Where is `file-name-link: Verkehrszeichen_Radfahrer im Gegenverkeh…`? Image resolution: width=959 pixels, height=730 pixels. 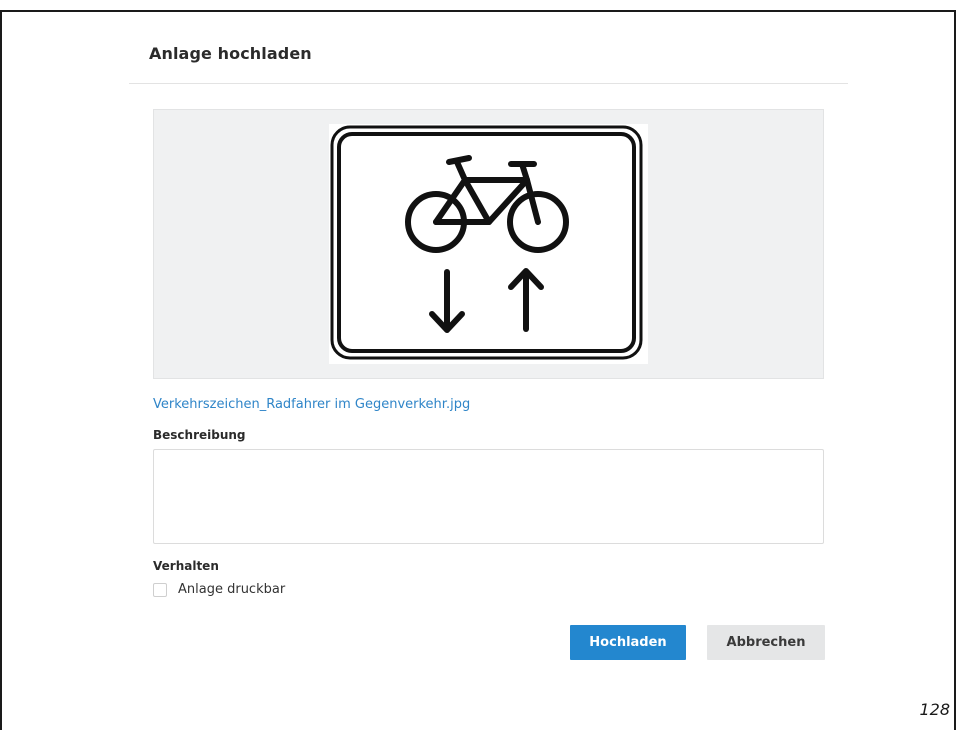
file-name-link: Verkehrszeichen_Radfahrer im Gegenverkeh… is located at coordinates (311, 404).